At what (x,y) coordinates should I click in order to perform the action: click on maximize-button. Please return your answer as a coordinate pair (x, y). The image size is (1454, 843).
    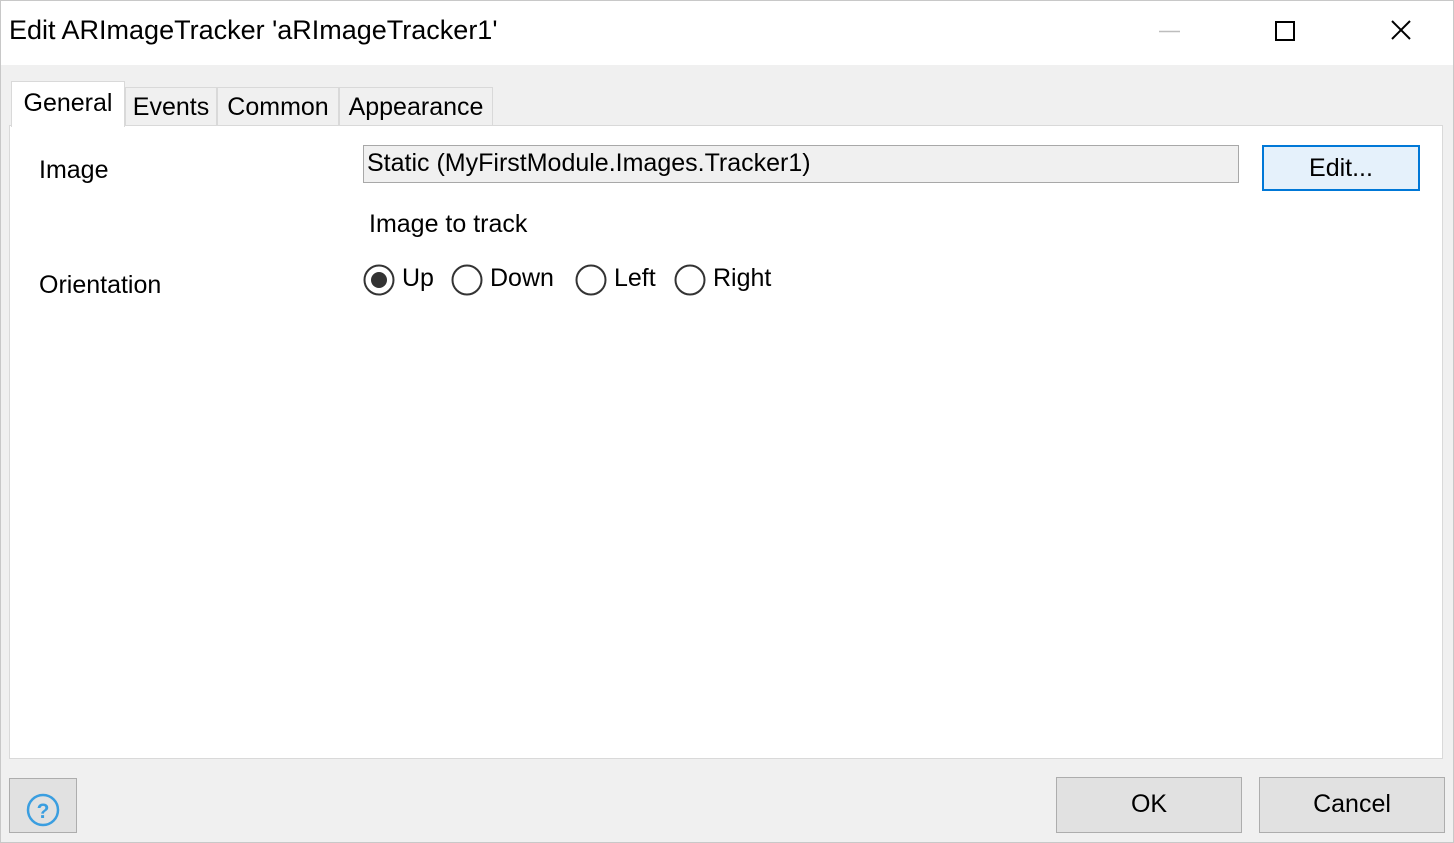
    Looking at the image, I should click on (1285, 33).